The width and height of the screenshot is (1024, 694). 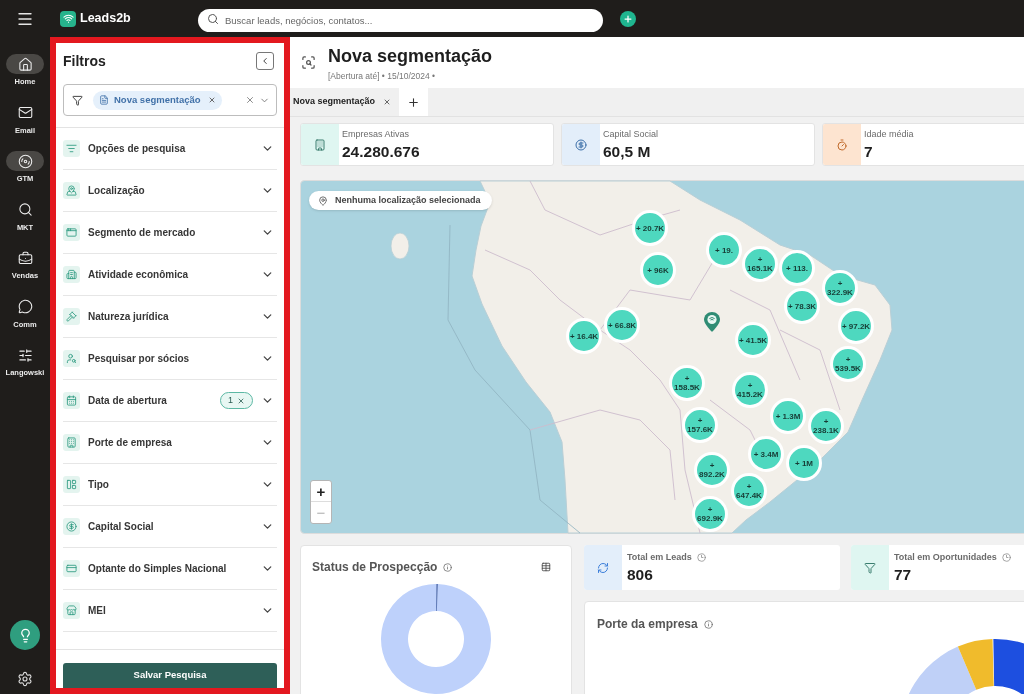 I want to click on location-pin-icon, so click(x=323, y=200).